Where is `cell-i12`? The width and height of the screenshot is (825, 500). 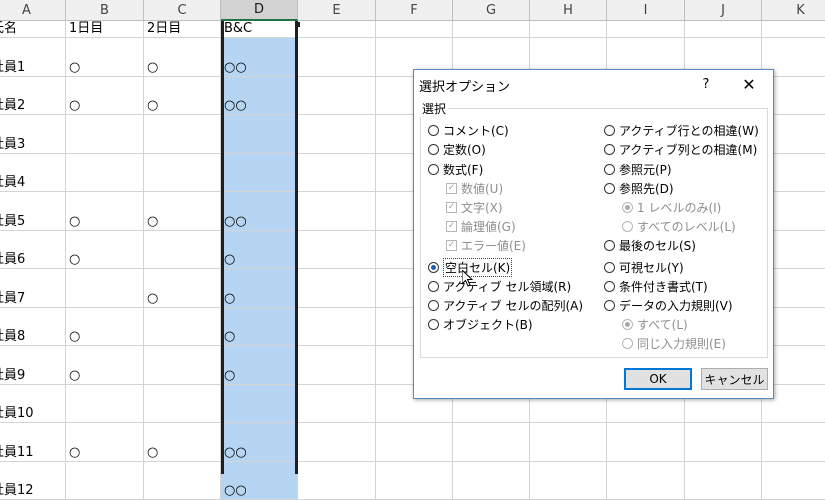 cell-i12 is located at coordinates (646, 442).